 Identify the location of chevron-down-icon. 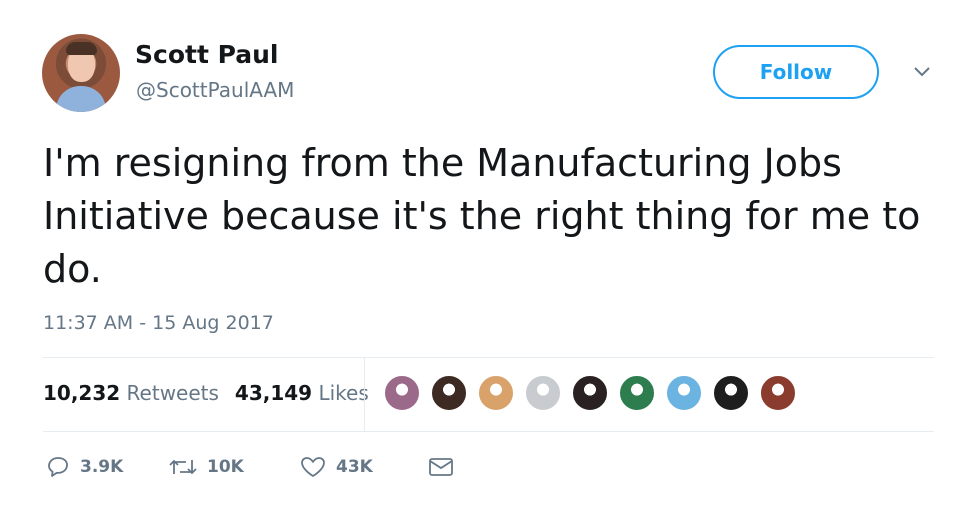
(922, 73).